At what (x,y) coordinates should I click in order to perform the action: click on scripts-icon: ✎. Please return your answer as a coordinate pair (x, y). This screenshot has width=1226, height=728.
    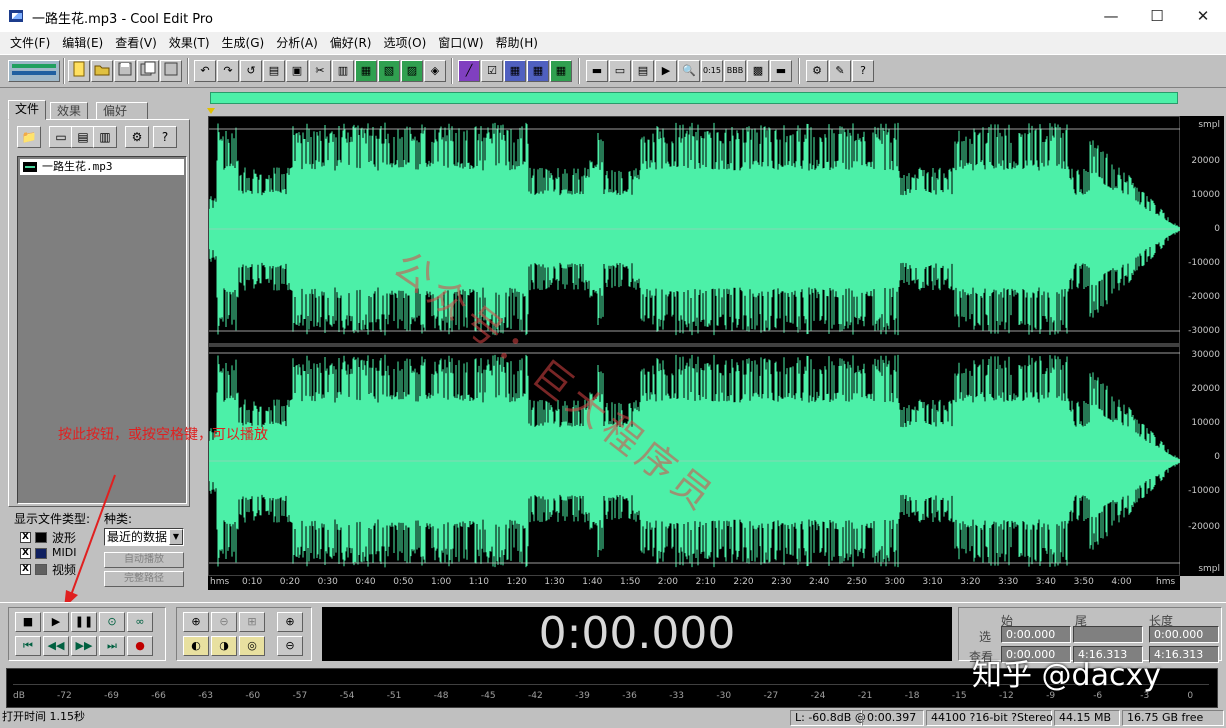
    Looking at the image, I should click on (840, 71).